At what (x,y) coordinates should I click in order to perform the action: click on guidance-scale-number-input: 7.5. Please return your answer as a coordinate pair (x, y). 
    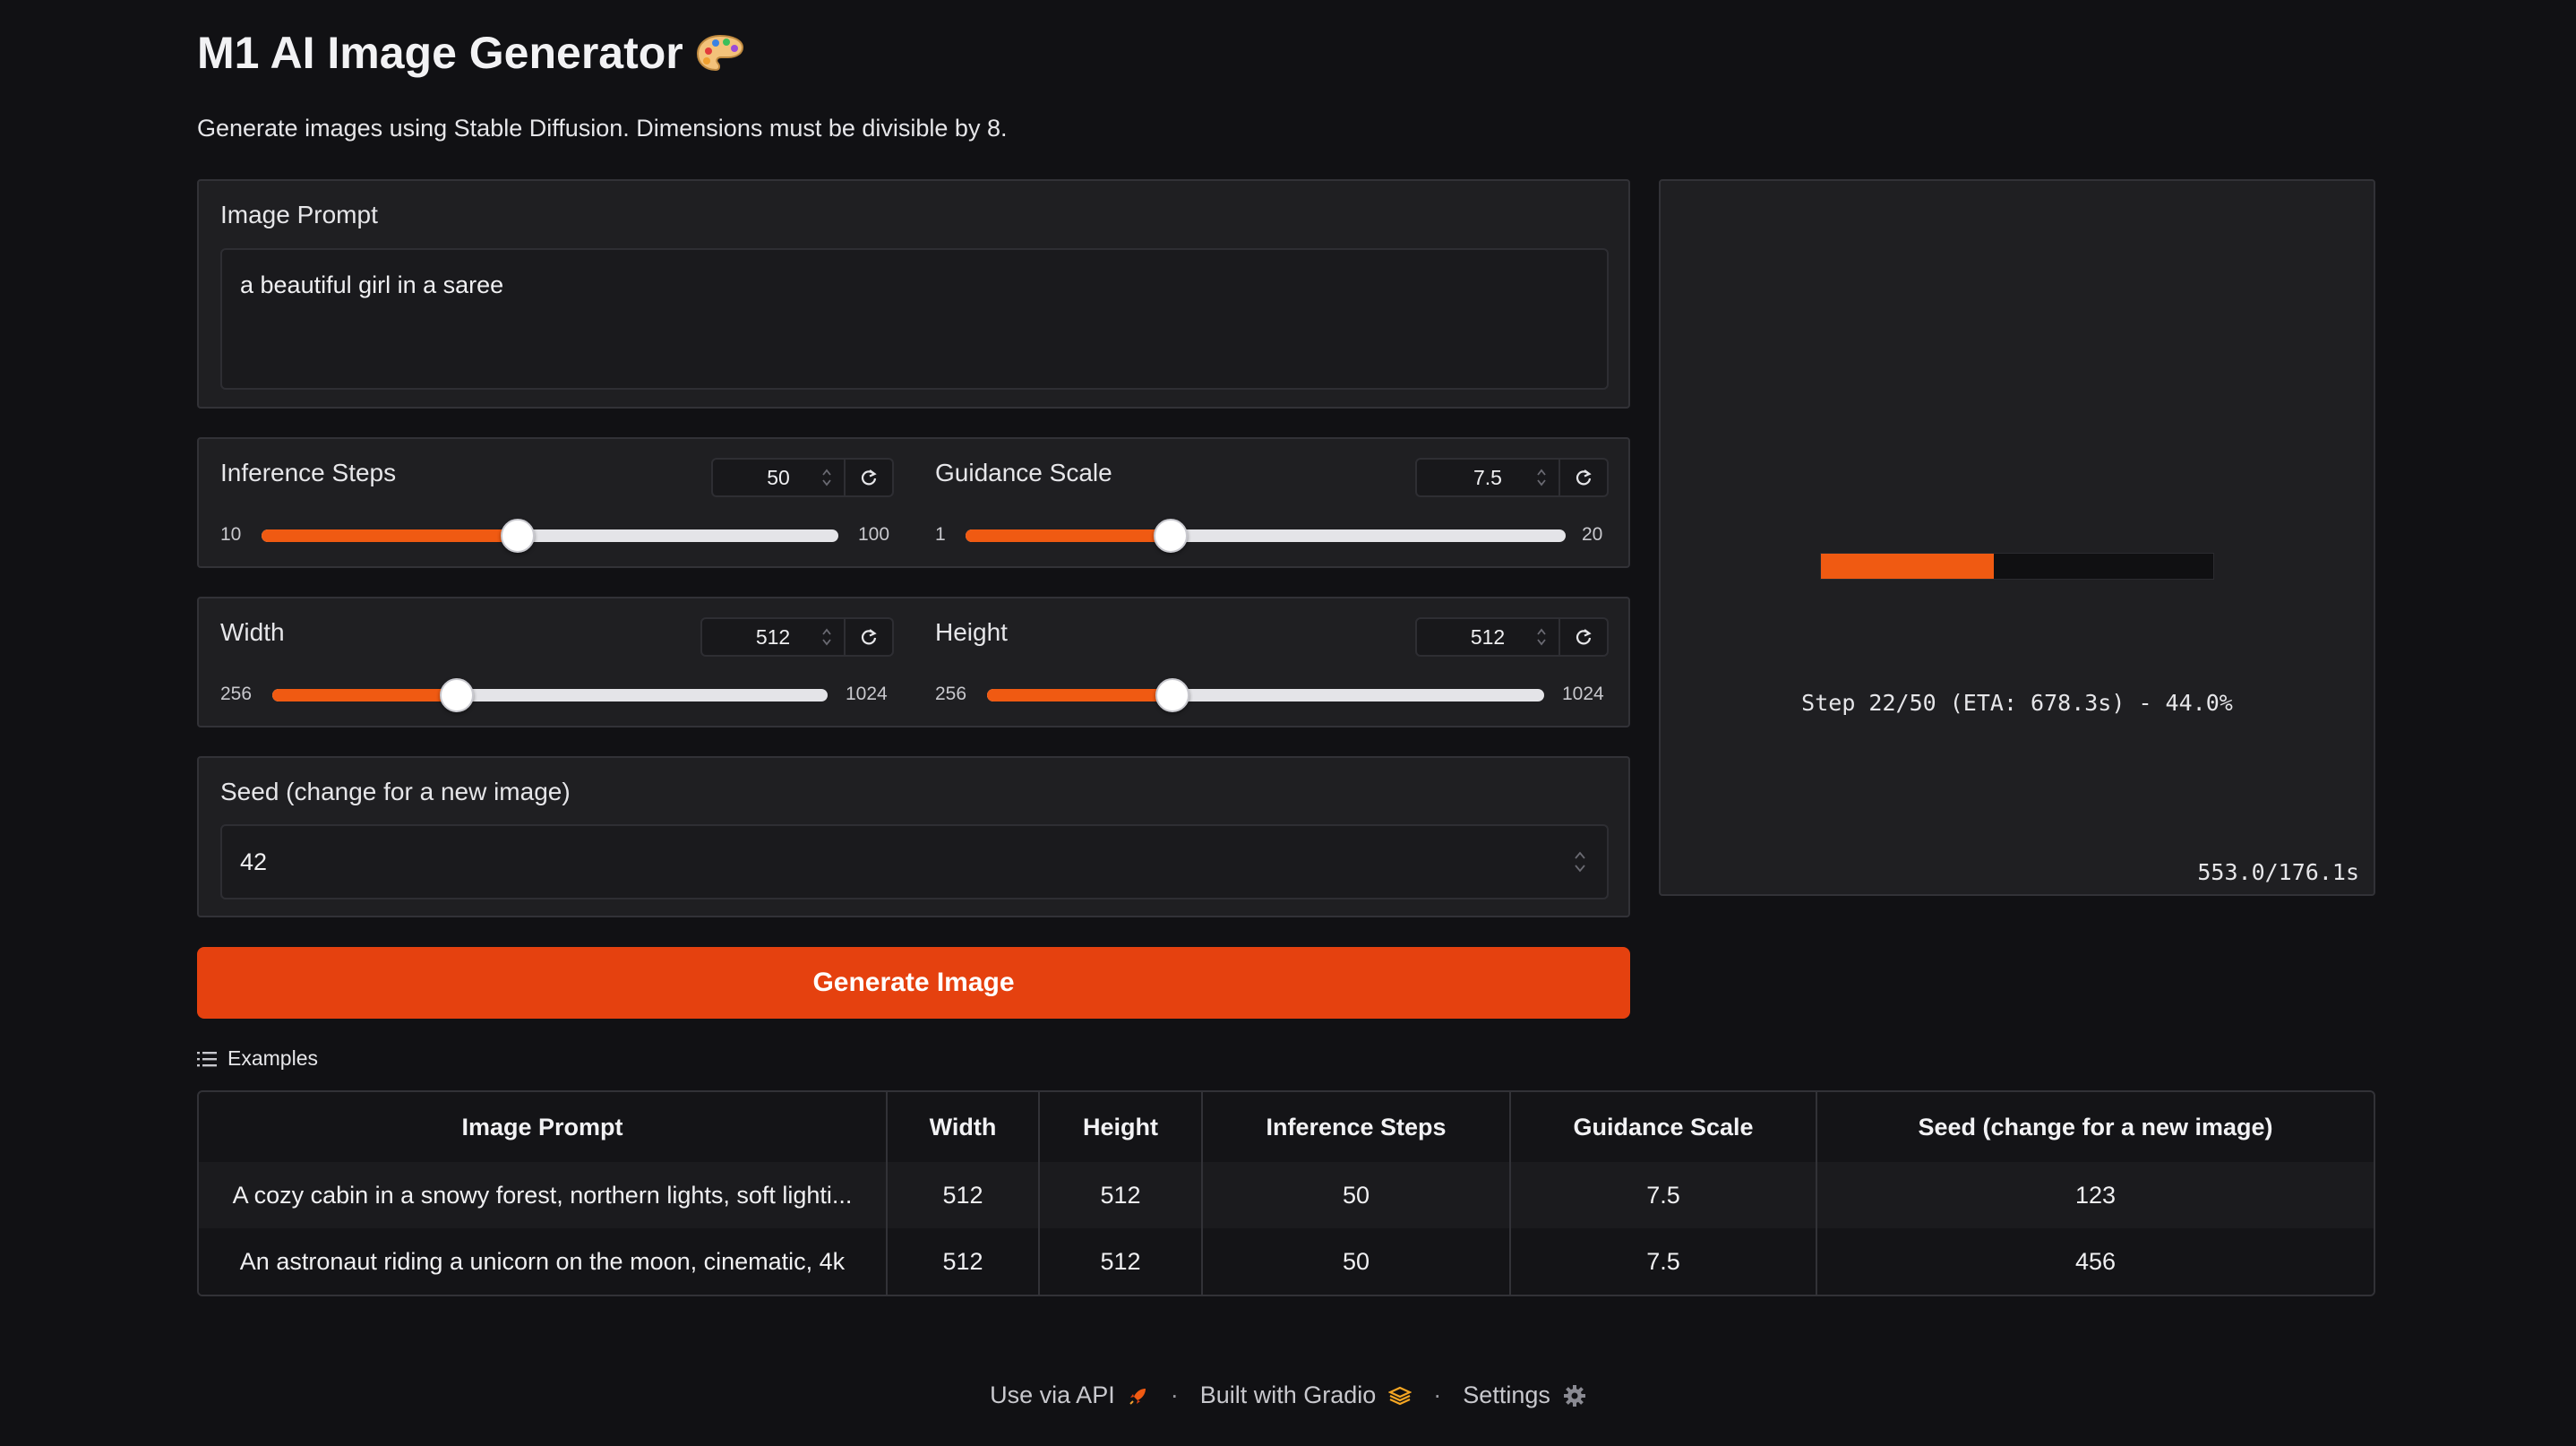
    Looking at the image, I should click on (1512, 477).